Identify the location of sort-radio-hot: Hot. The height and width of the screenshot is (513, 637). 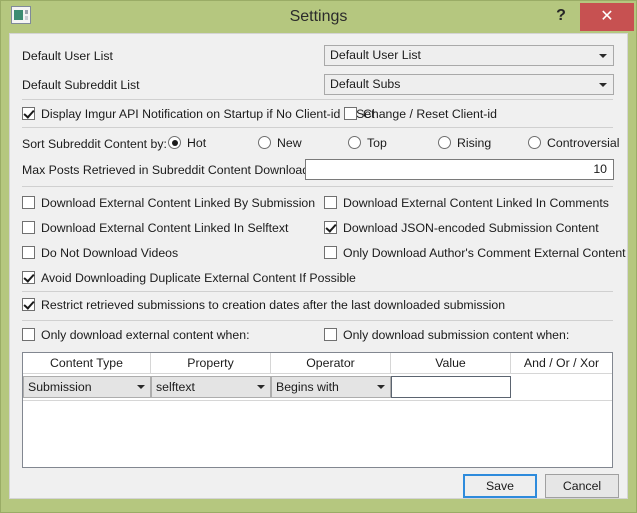
(187, 143).